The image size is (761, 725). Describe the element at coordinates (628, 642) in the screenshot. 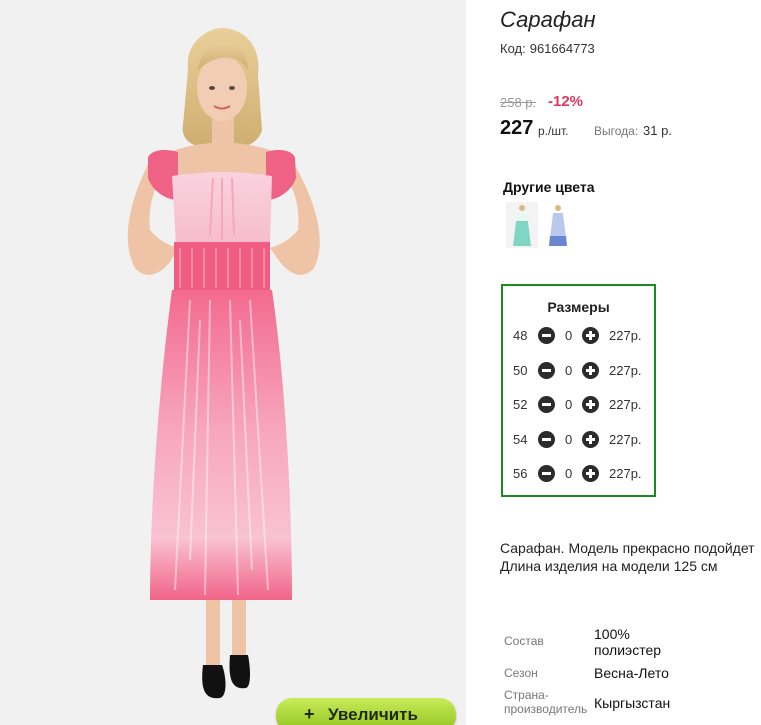

I see `spec-value-material: 100% полиэстер` at that location.